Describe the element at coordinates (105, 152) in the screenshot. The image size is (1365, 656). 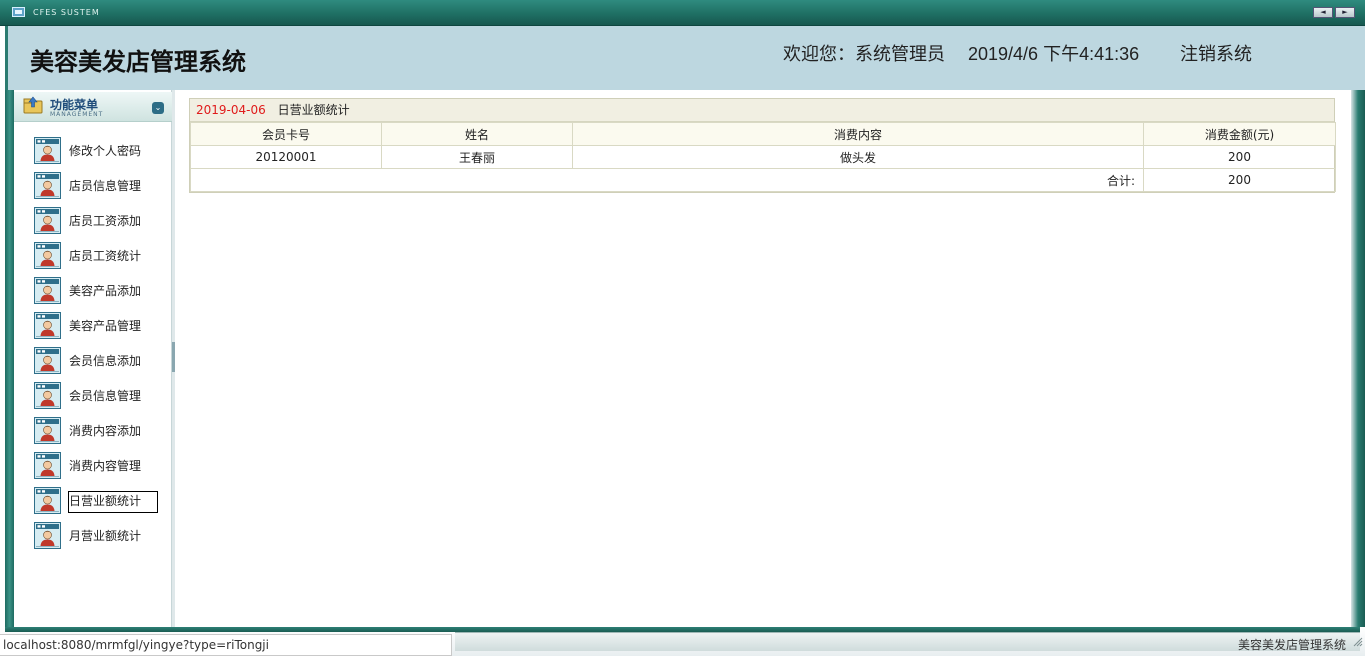
I see `sidebar-item-label: 修改个人密码` at that location.